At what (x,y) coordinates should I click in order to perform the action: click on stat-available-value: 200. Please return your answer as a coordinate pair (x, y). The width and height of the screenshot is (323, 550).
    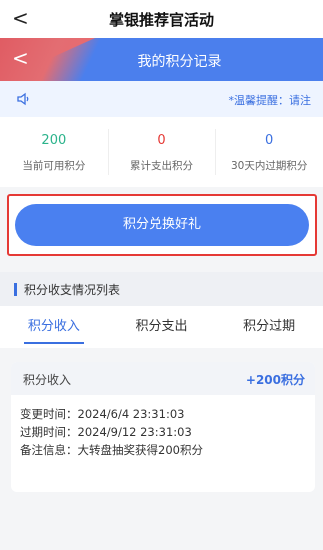
    Looking at the image, I should click on (54, 140).